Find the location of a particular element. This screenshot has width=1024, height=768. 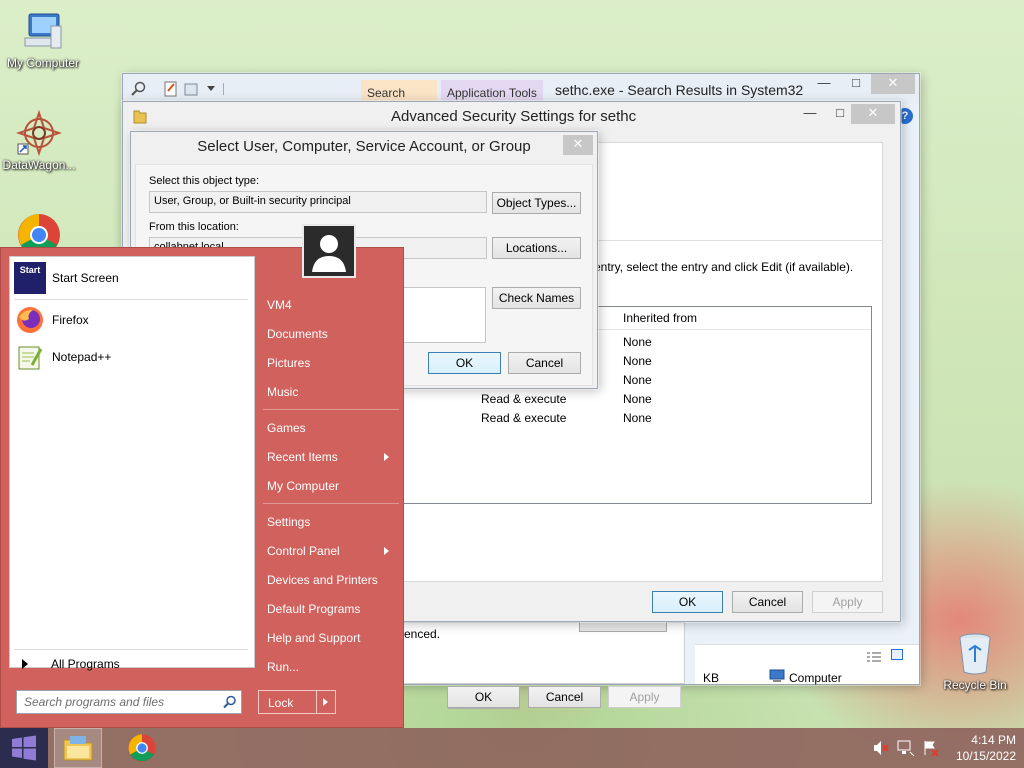

select-user-cancel-button: Cancel is located at coordinates (544, 363).